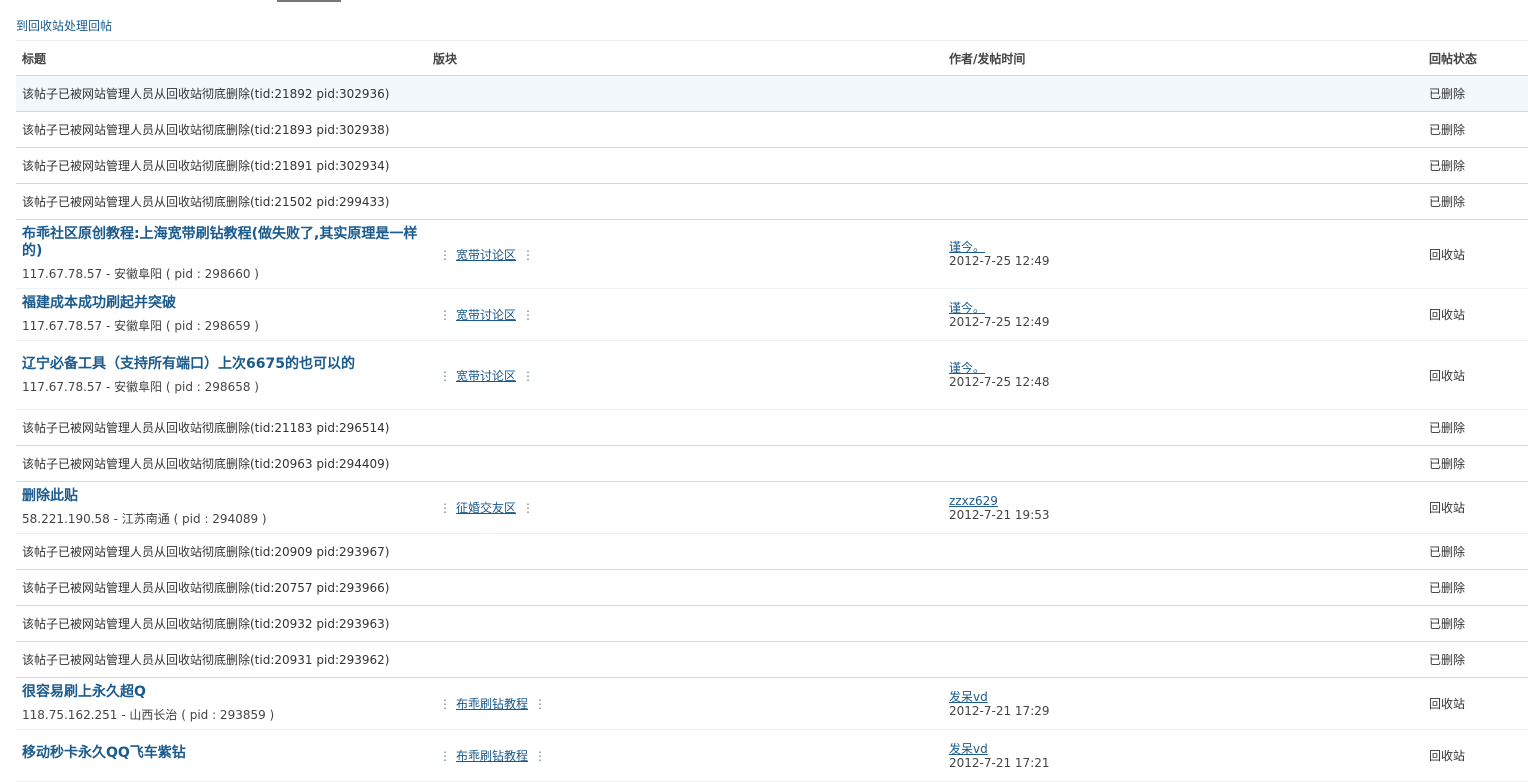 The height and width of the screenshot is (782, 1528). Describe the element at coordinates (1475, 58) in the screenshot. I see `column-header-status: 回帖状态` at that location.